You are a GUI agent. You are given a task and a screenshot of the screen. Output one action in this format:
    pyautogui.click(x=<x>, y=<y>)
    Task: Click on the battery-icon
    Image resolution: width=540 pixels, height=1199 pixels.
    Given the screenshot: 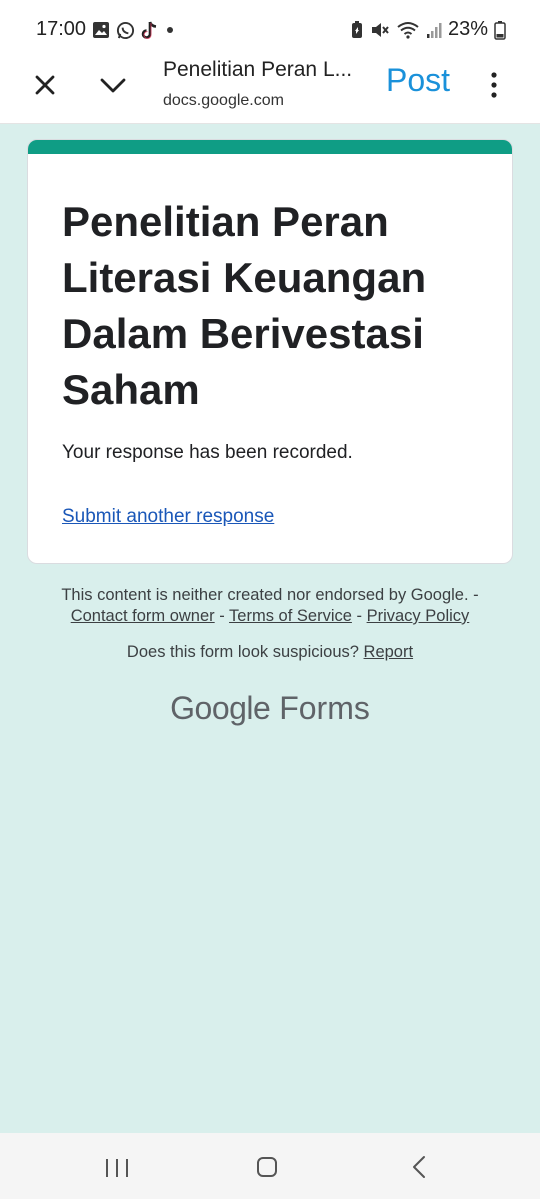 What is the action you would take?
    pyautogui.click(x=500, y=30)
    